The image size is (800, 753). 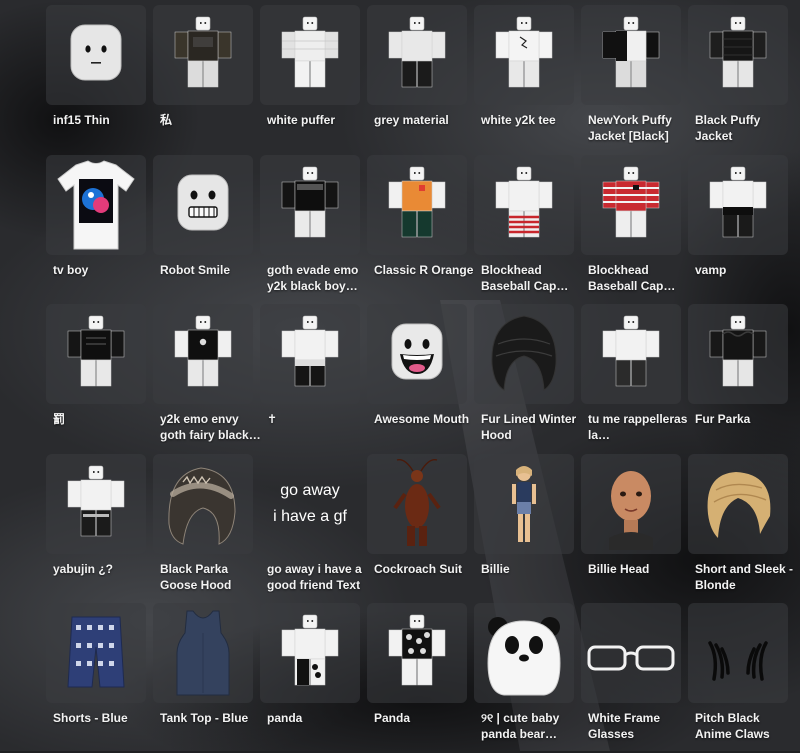 I want to click on item-name: Awesome Mouth, so click(x=426, y=419).